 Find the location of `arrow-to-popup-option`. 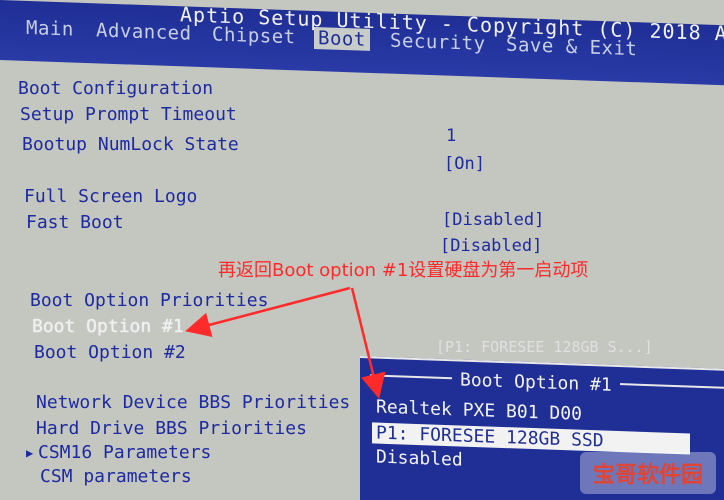

arrow-to-popup-option is located at coordinates (368, 343).